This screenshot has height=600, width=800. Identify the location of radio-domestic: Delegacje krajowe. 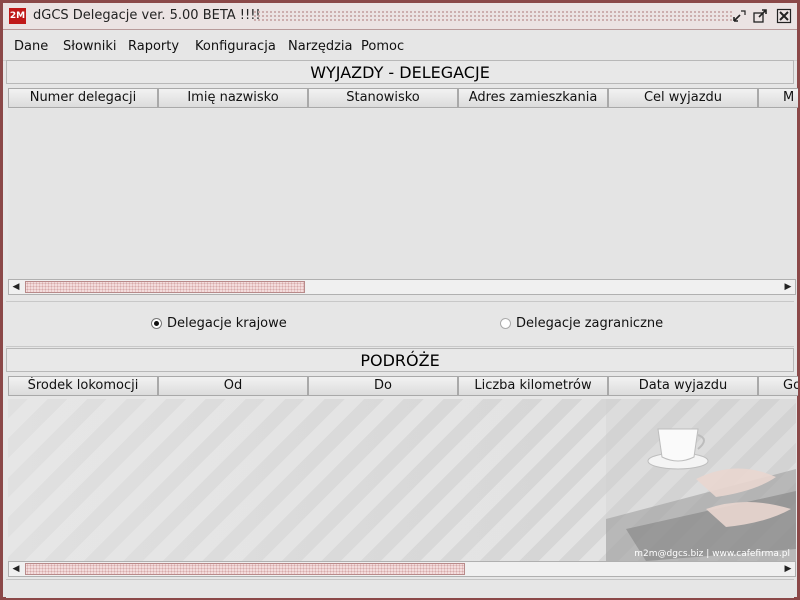
(219, 323).